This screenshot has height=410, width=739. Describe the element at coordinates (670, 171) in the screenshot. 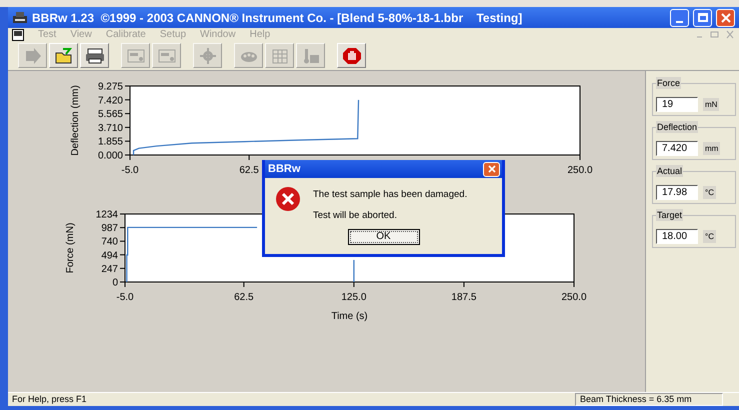

I see `group-label: Actual` at that location.